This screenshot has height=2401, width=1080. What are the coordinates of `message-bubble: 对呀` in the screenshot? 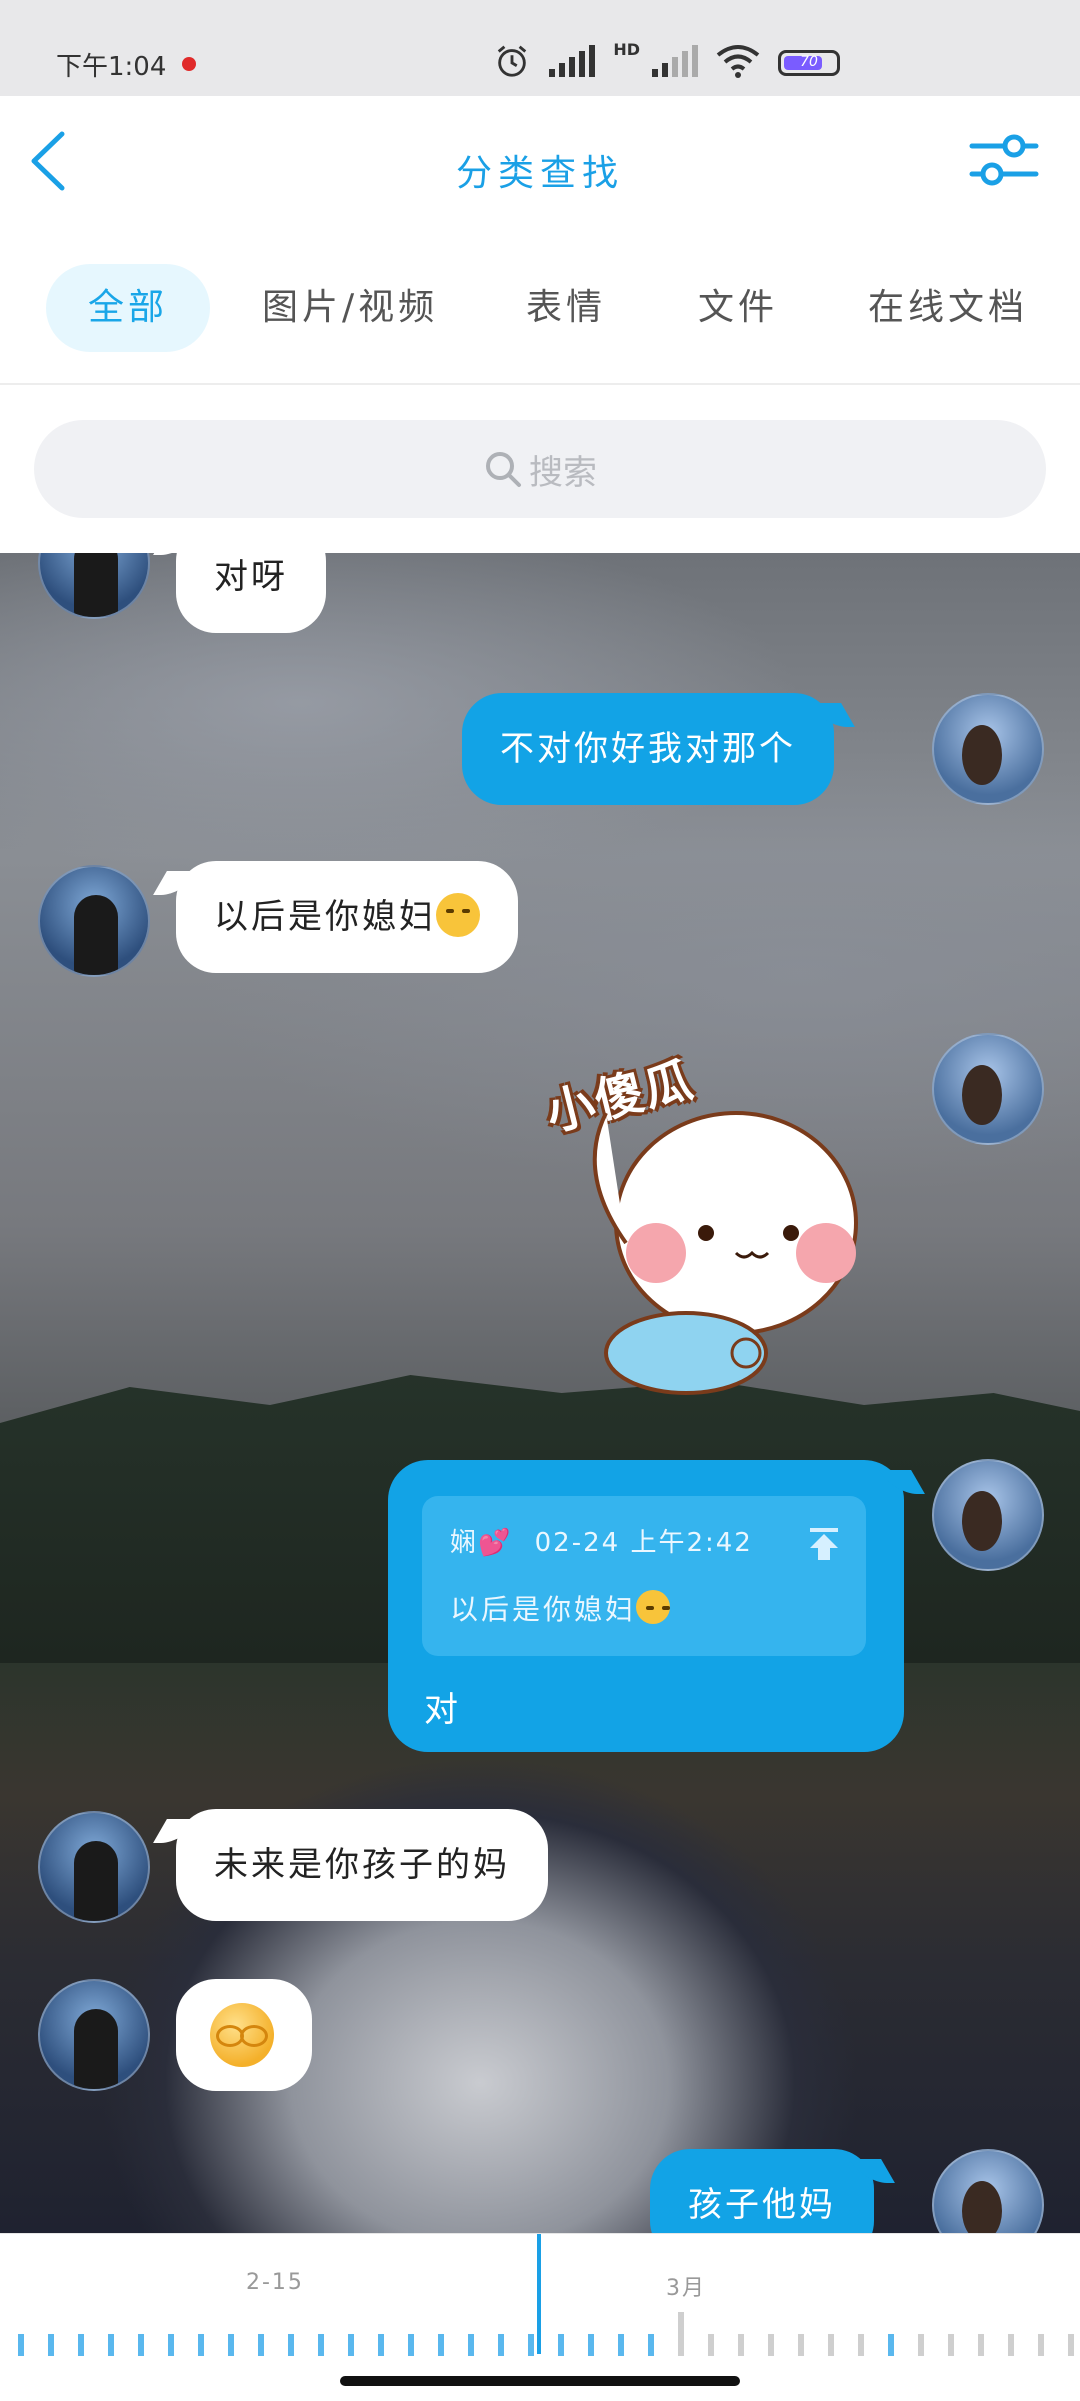 It's located at (251, 593).